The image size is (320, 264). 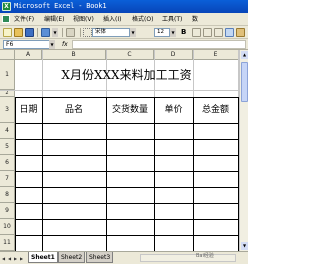 I want to click on font-name-select: 宋体, so click(x=111, y=32).